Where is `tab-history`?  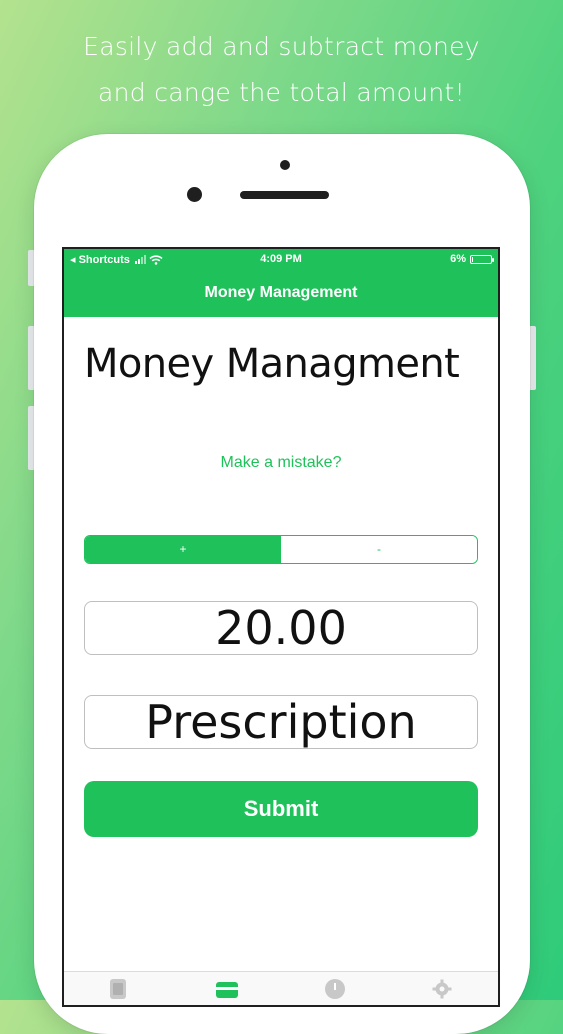 tab-history is located at coordinates (335, 989).